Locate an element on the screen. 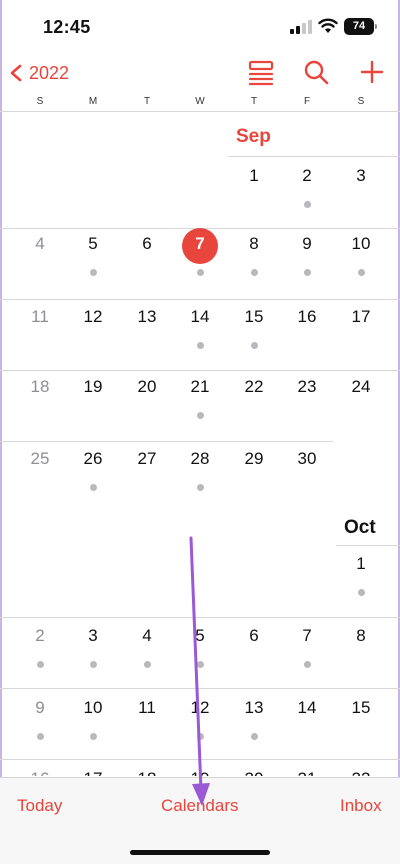 The width and height of the screenshot is (400, 864). battery-icon: 74 is located at coordinates (360, 26).